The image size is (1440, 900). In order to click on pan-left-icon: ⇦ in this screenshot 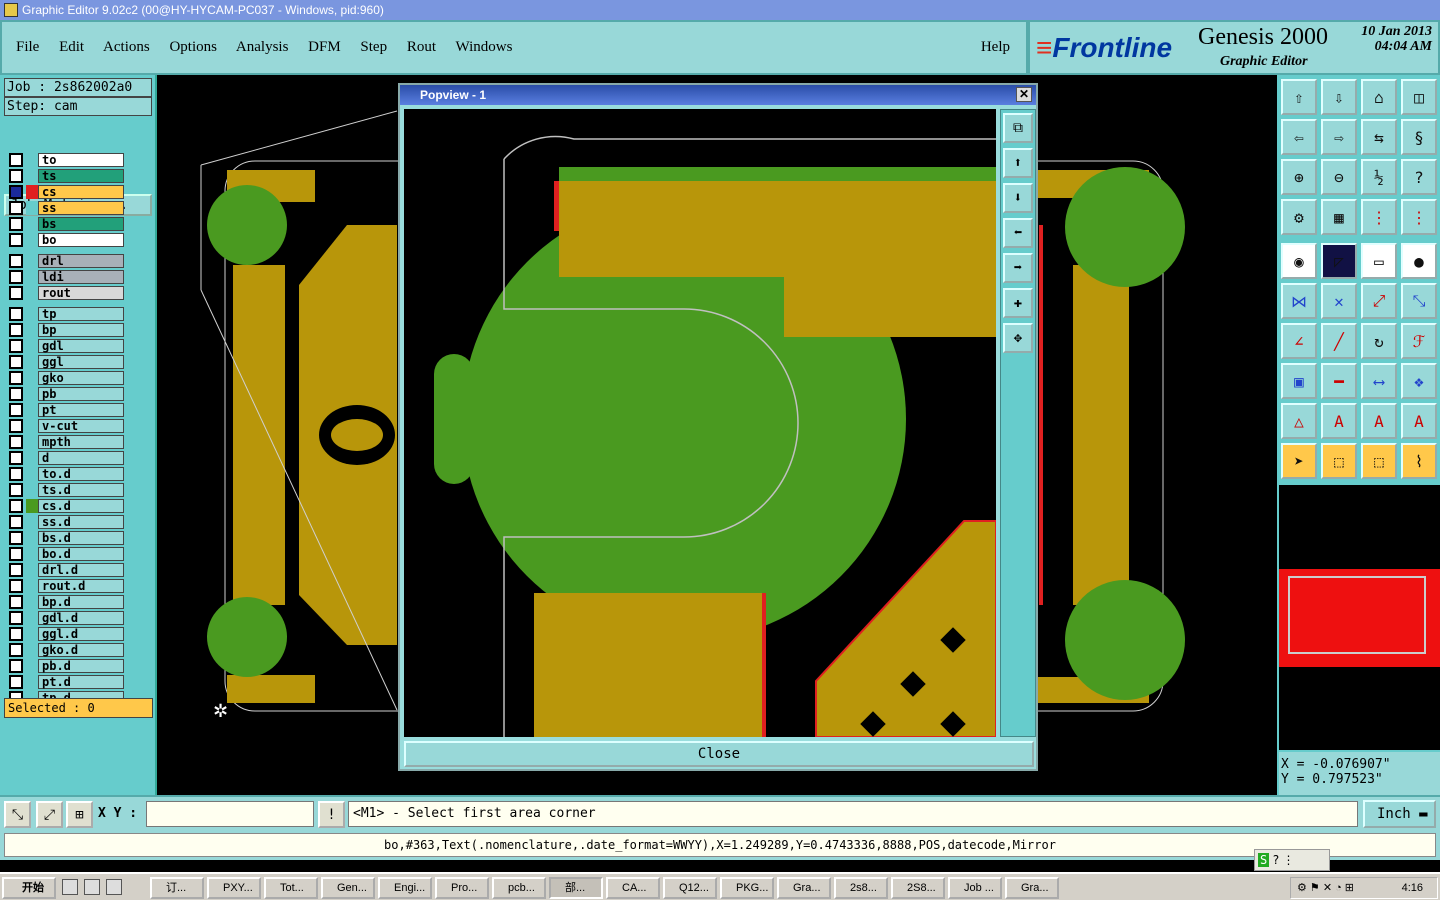, I will do `click(1299, 137)`.